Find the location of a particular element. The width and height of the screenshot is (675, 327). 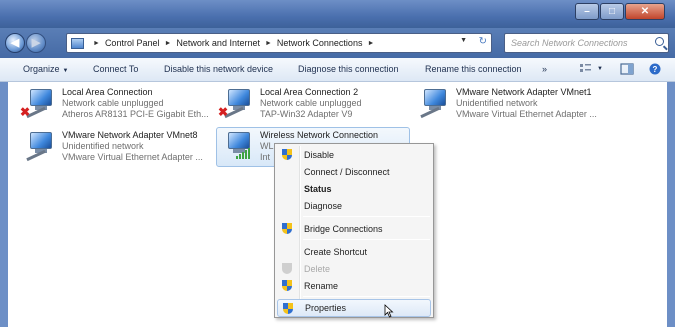

menu-item-label: Properties is located at coordinates (326, 308).